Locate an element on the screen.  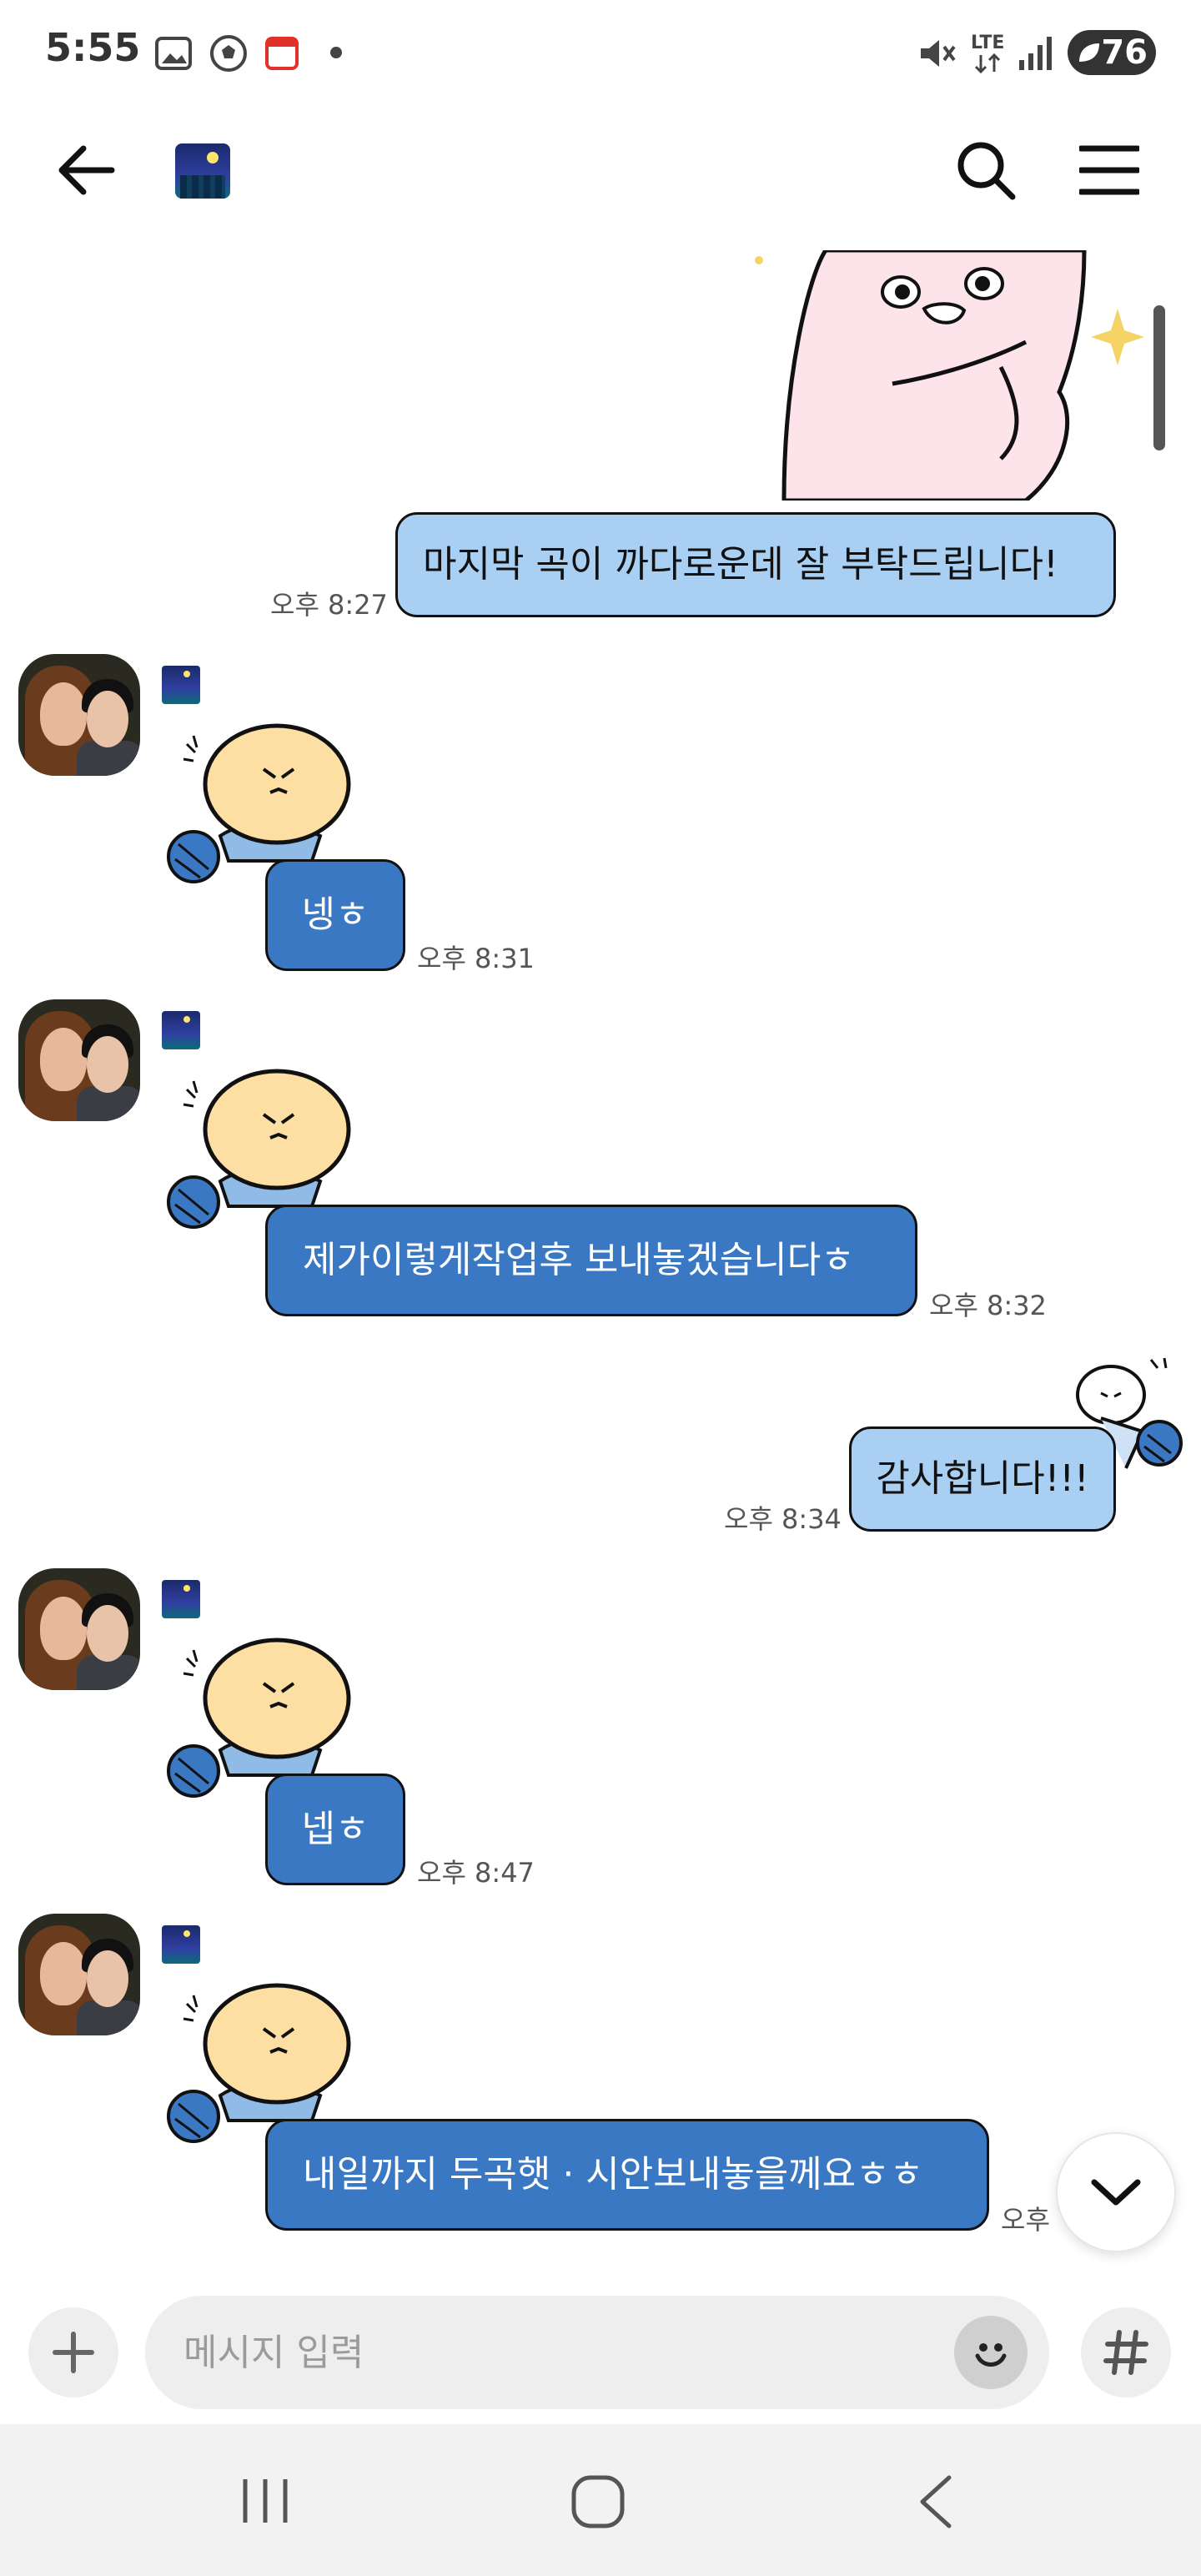
hash-icon is located at coordinates (1125, 2352).